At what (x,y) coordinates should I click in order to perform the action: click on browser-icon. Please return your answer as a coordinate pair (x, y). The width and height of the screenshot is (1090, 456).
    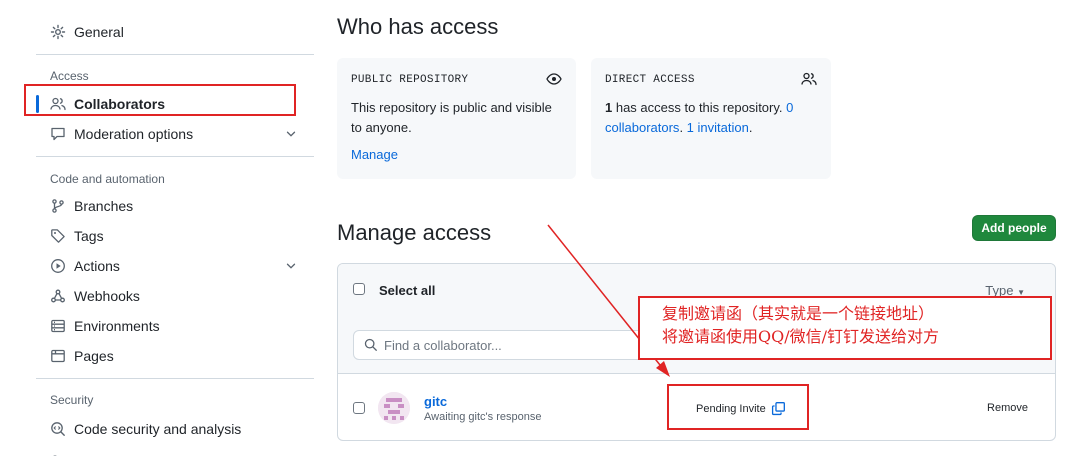
    Looking at the image, I should click on (58, 356).